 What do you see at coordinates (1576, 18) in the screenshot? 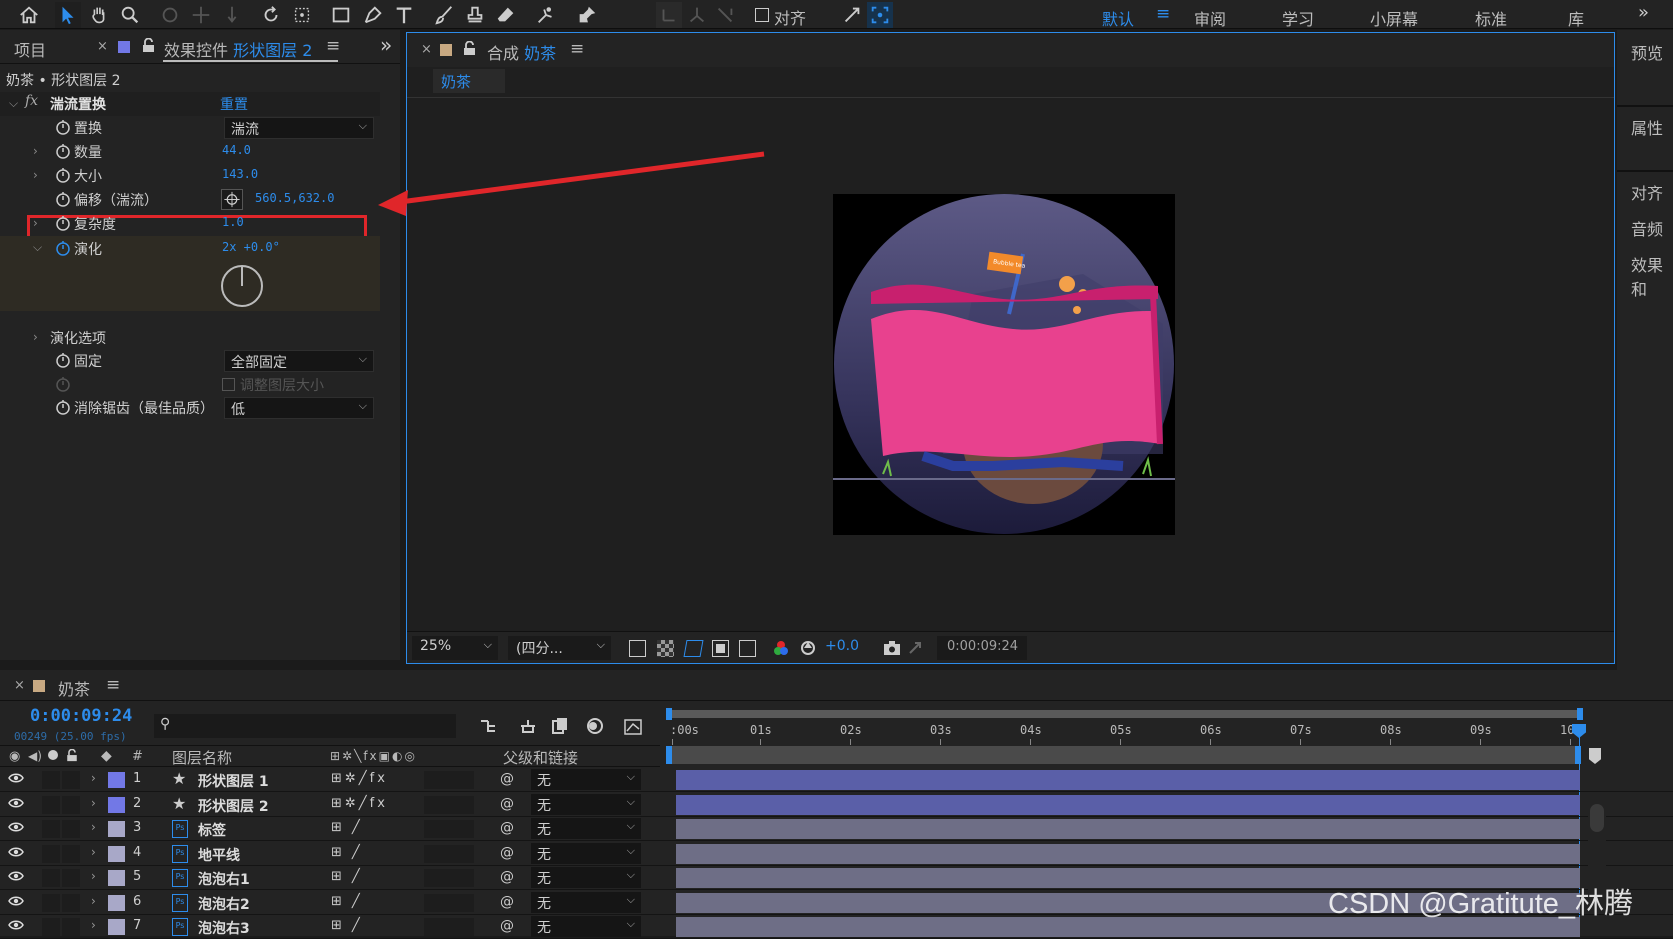
I see `workspace-library: 库` at bounding box center [1576, 18].